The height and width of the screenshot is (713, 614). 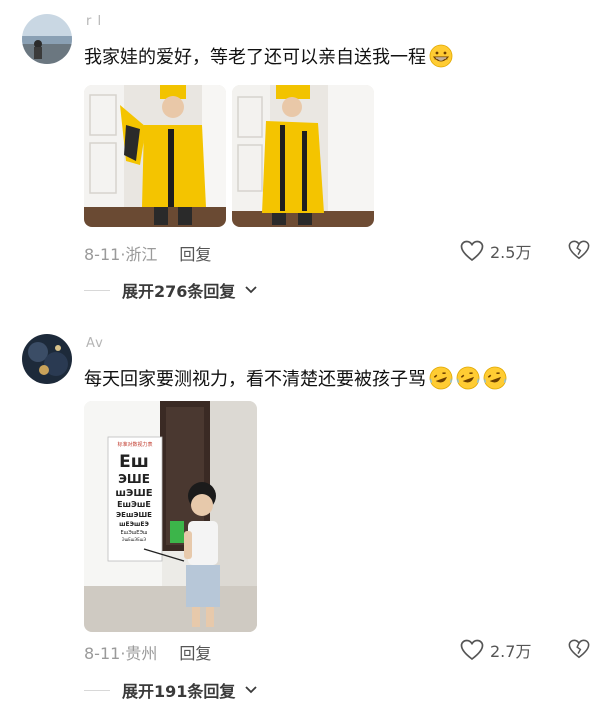 I want to click on svg-text: шЕЭшЕЭ, so click(x=134, y=524).